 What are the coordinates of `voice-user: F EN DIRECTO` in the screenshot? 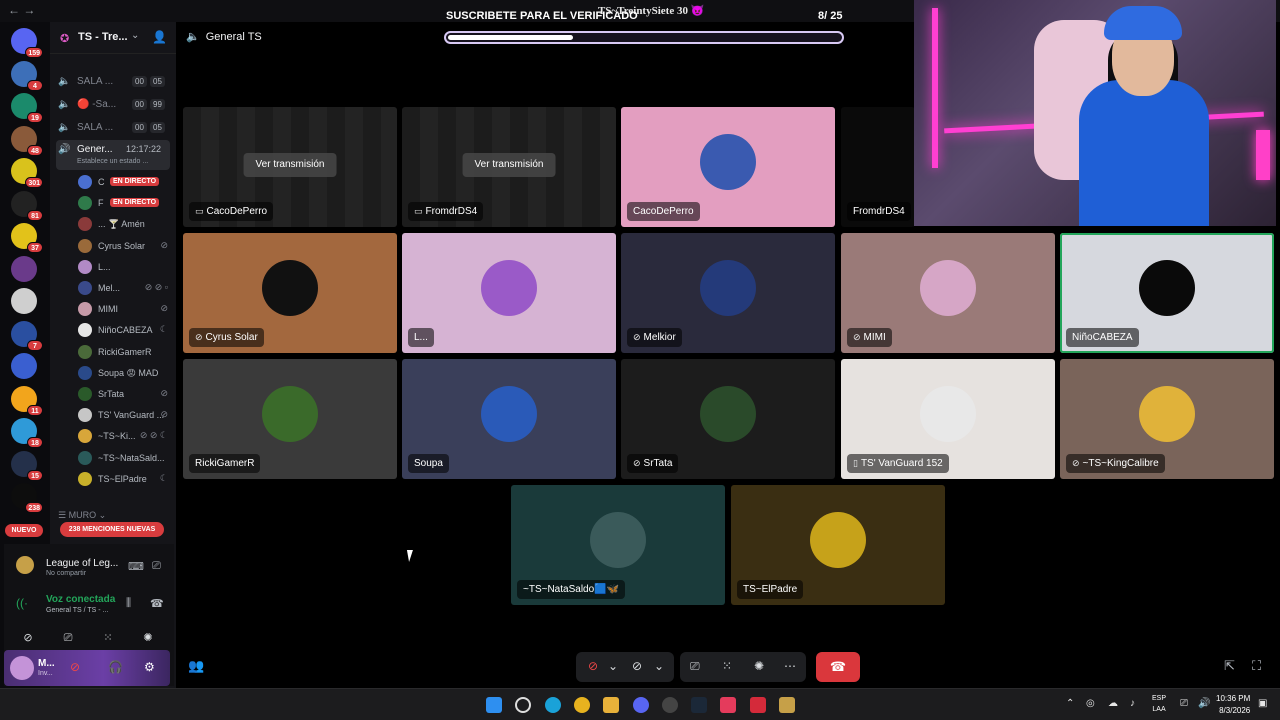 It's located at (123, 203).